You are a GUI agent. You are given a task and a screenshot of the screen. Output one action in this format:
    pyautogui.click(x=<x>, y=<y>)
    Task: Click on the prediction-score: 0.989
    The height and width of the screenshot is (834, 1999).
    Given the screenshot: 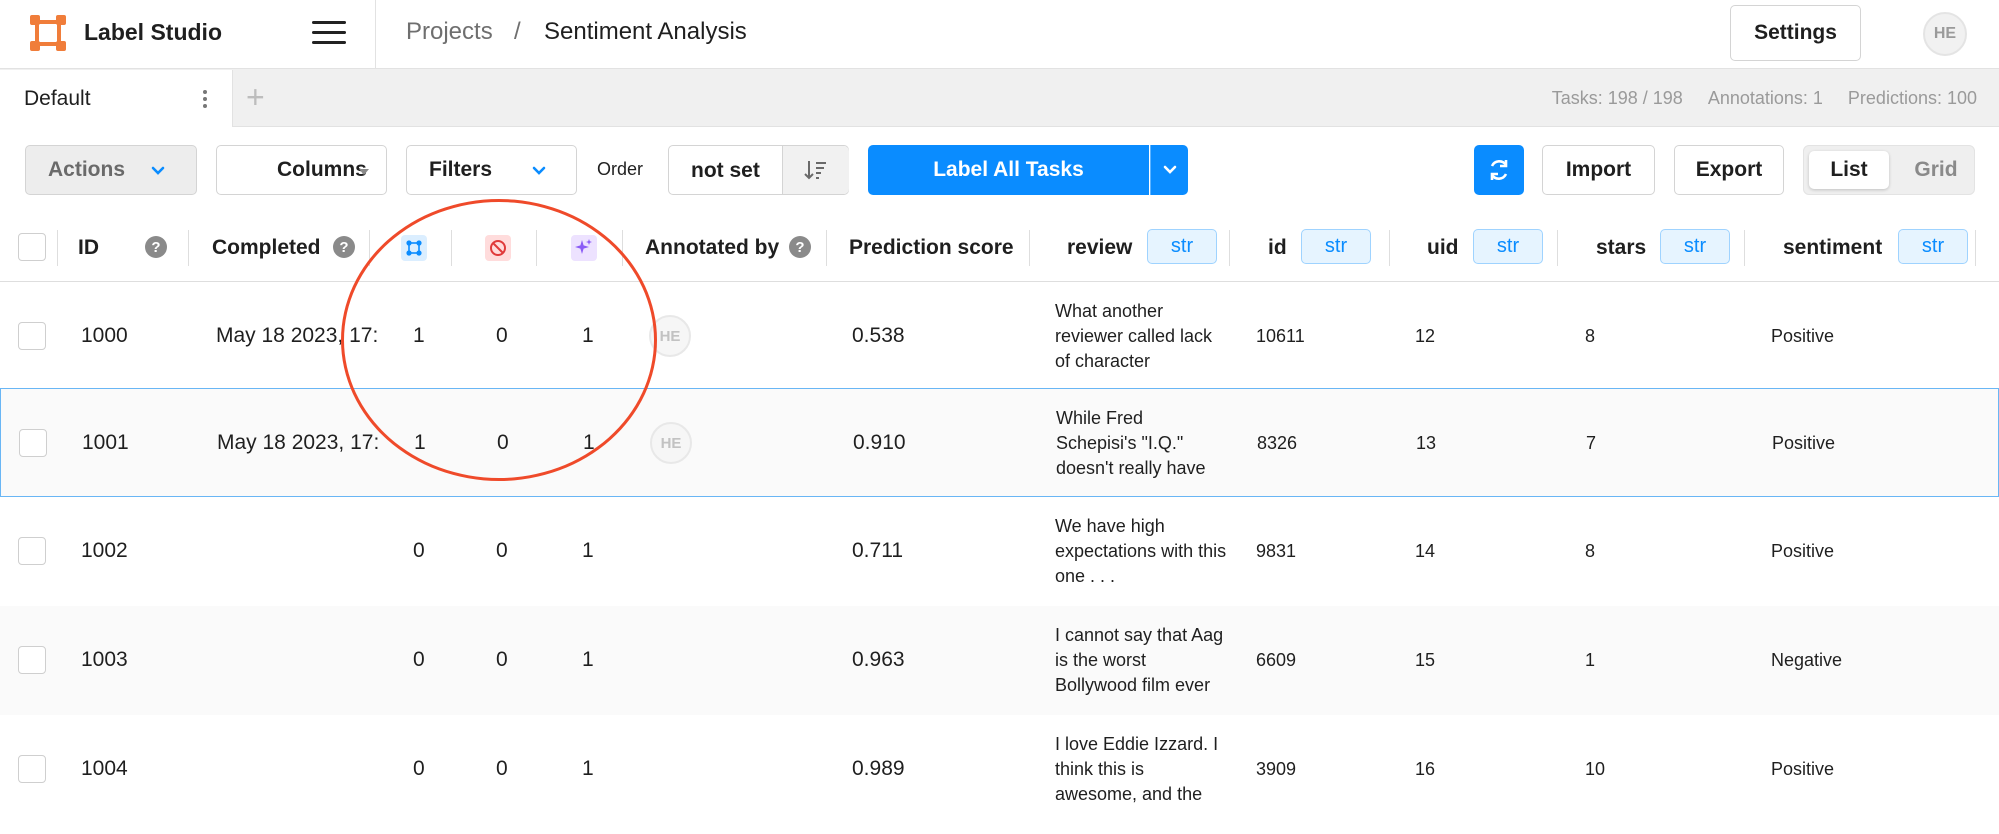 What is the action you would take?
    pyautogui.click(x=878, y=768)
    